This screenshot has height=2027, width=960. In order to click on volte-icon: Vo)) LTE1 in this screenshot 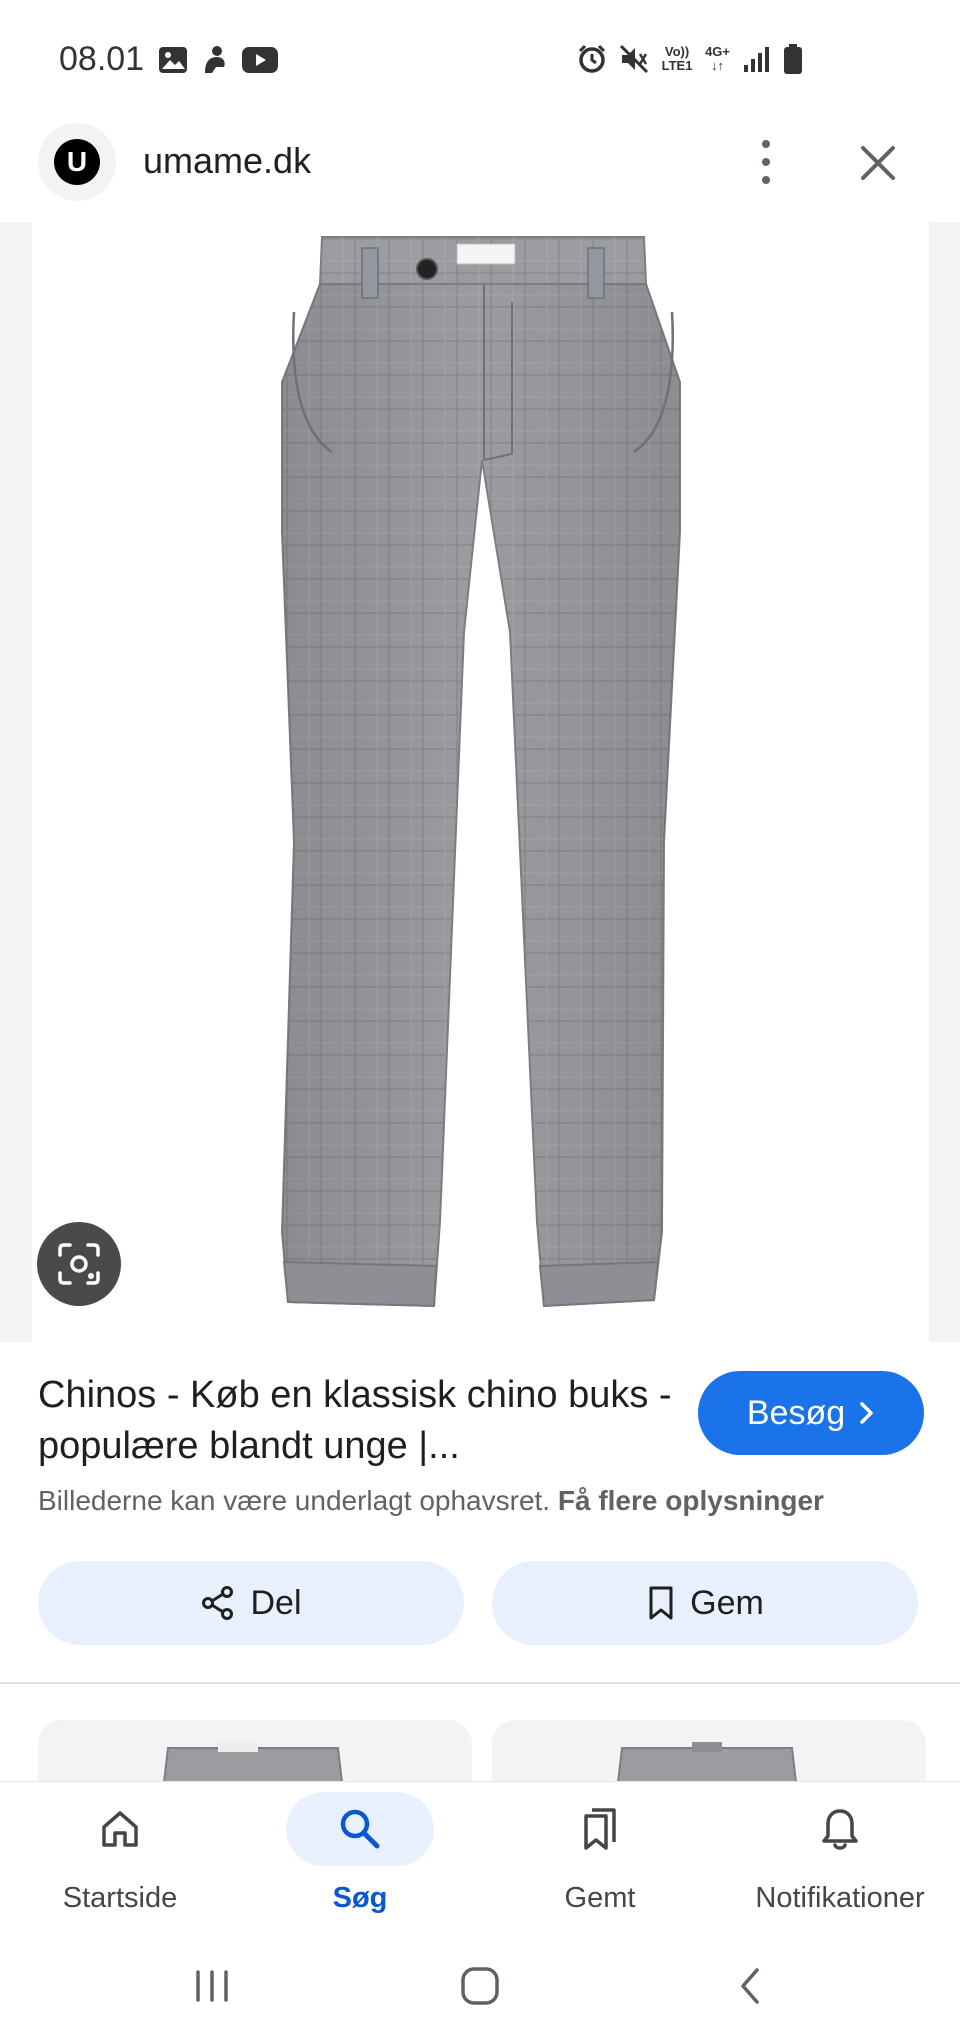, I will do `click(677, 58)`.